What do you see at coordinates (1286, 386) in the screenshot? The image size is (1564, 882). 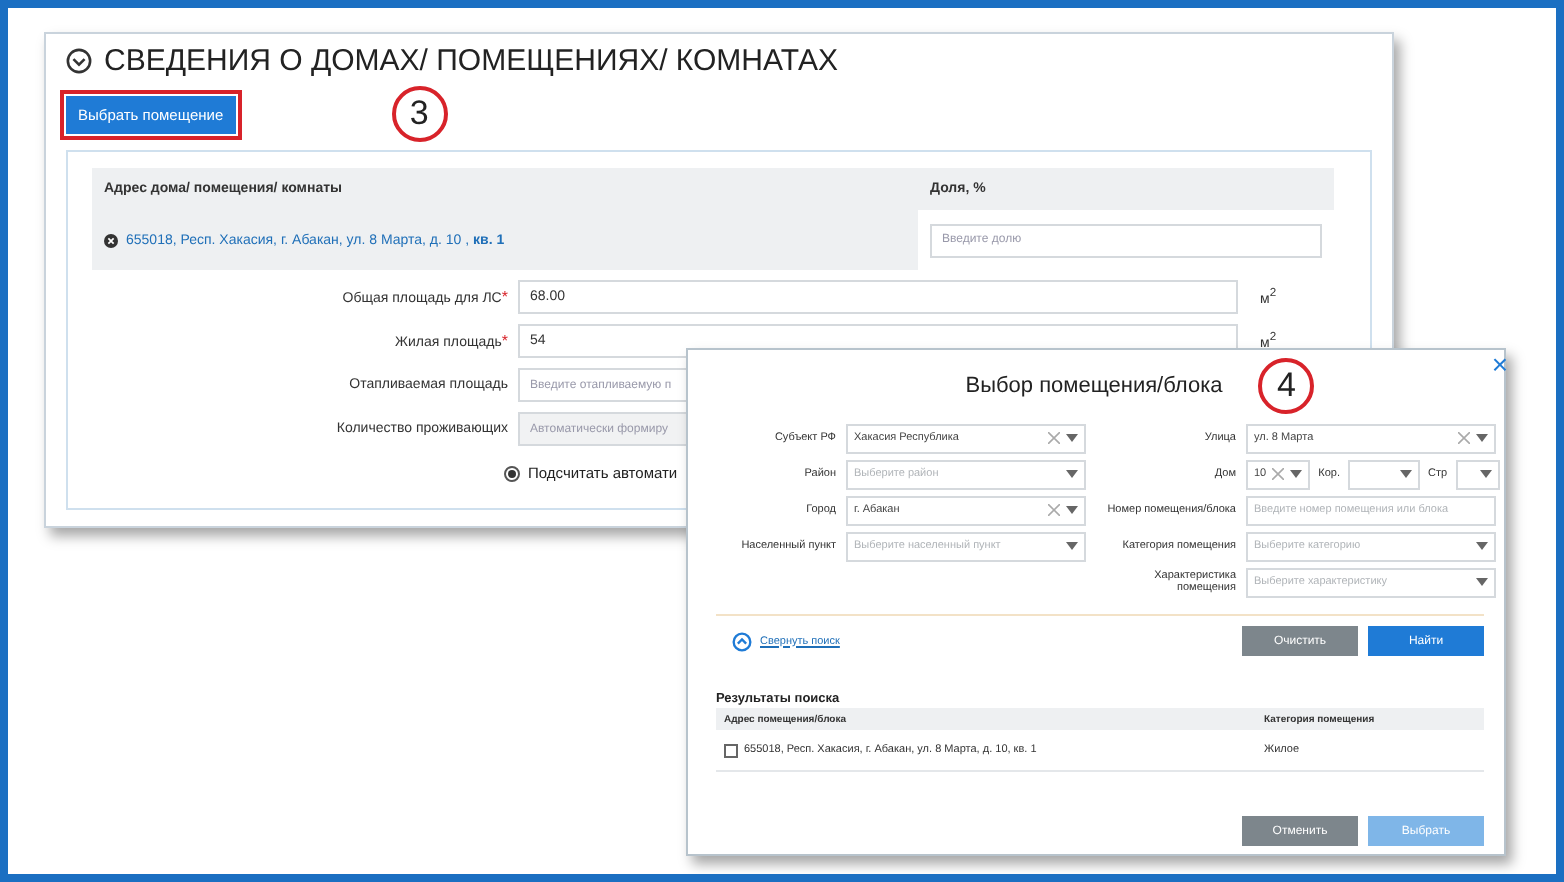 I see `step-marker: 4` at bounding box center [1286, 386].